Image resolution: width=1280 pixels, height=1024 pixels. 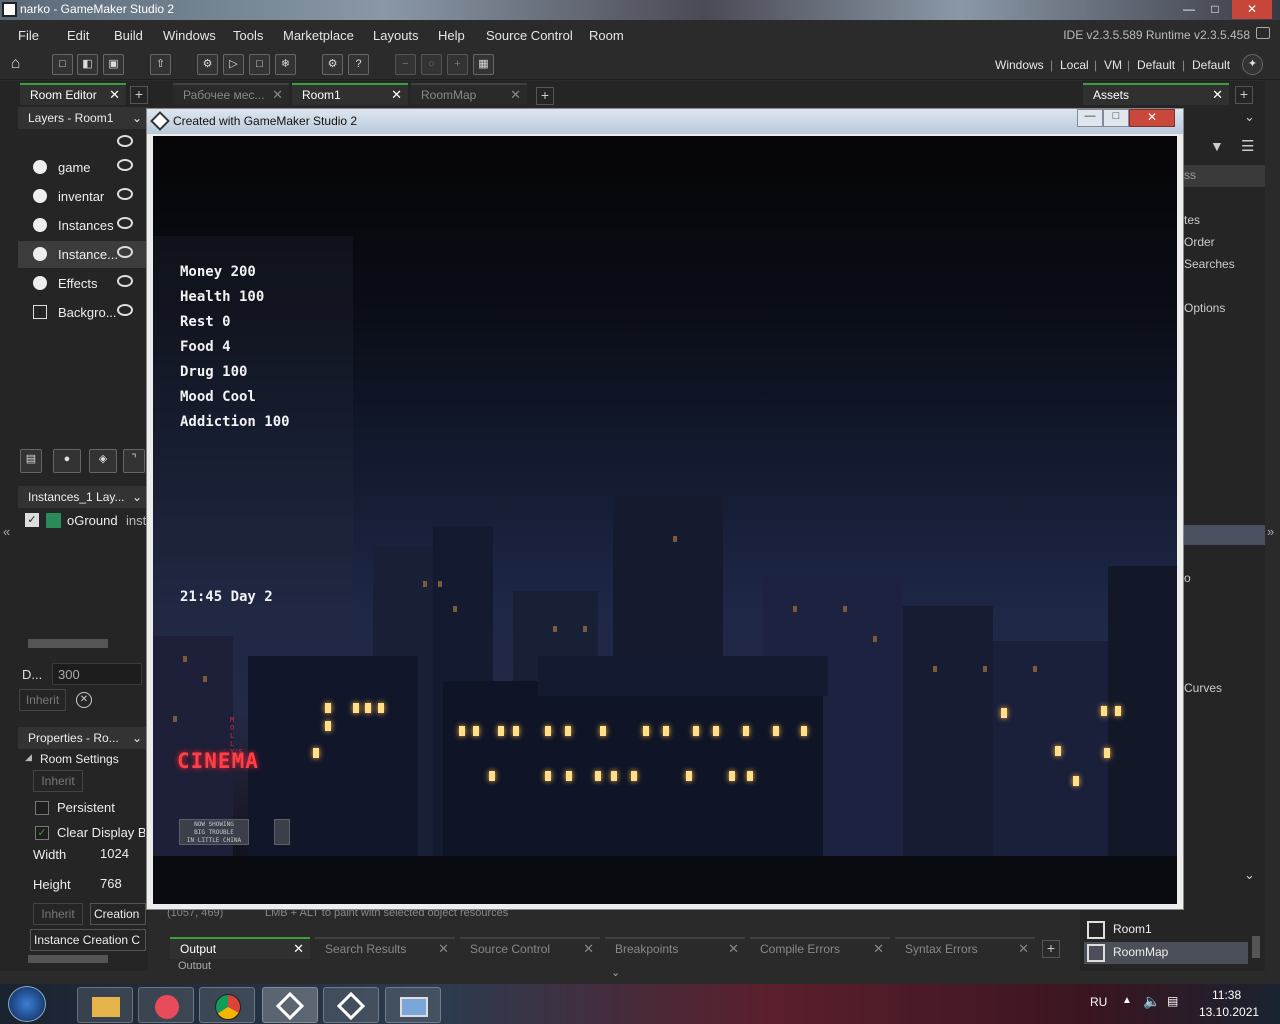 What do you see at coordinates (1019, 65) in the screenshot?
I see `target-platform: Windows` at bounding box center [1019, 65].